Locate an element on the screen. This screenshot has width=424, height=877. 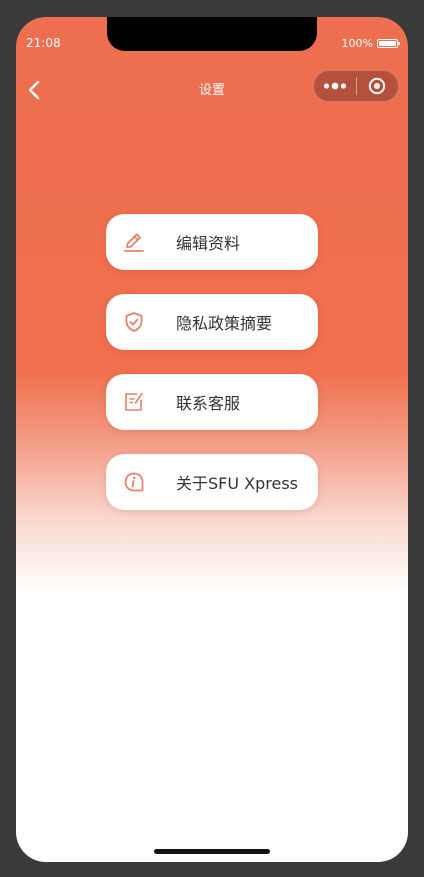
more-button is located at coordinates (335, 86).